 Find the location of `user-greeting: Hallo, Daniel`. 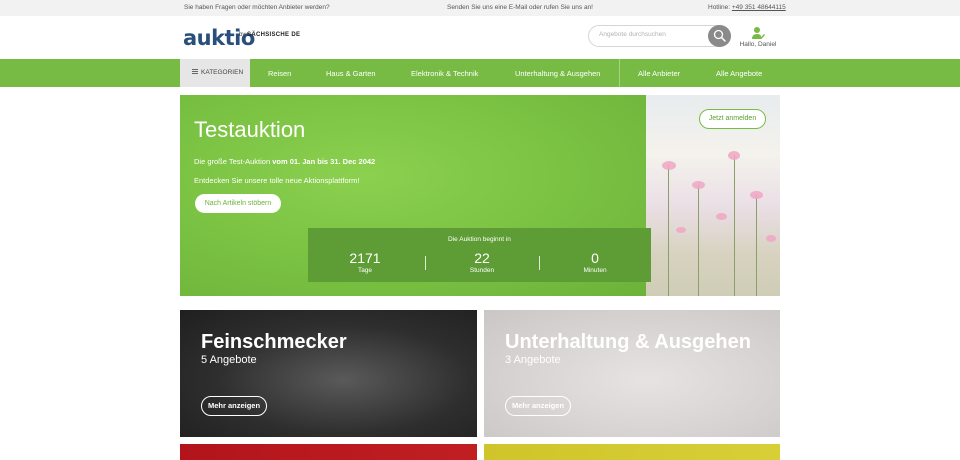

user-greeting: Hallo, Daniel is located at coordinates (758, 44).